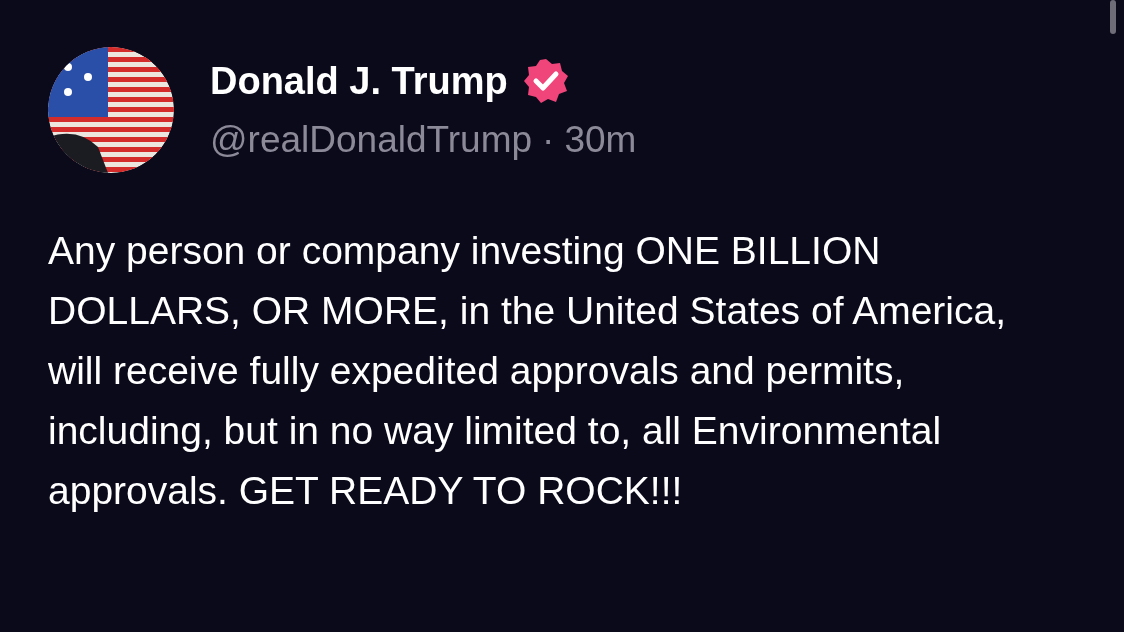  Describe the element at coordinates (600, 140) in the screenshot. I see `post-time: 30m` at that location.